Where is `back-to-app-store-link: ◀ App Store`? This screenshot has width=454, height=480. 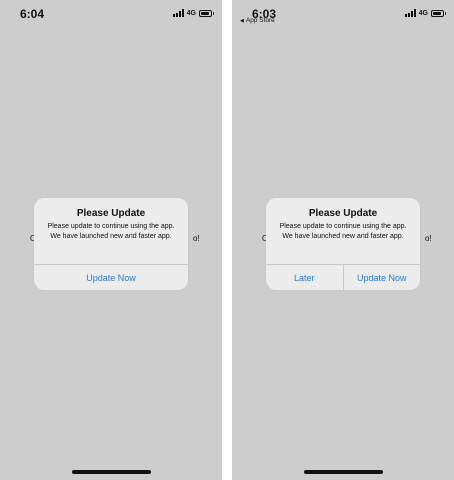 back-to-app-store-link: ◀ App Store is located at coordinates (257, 20).